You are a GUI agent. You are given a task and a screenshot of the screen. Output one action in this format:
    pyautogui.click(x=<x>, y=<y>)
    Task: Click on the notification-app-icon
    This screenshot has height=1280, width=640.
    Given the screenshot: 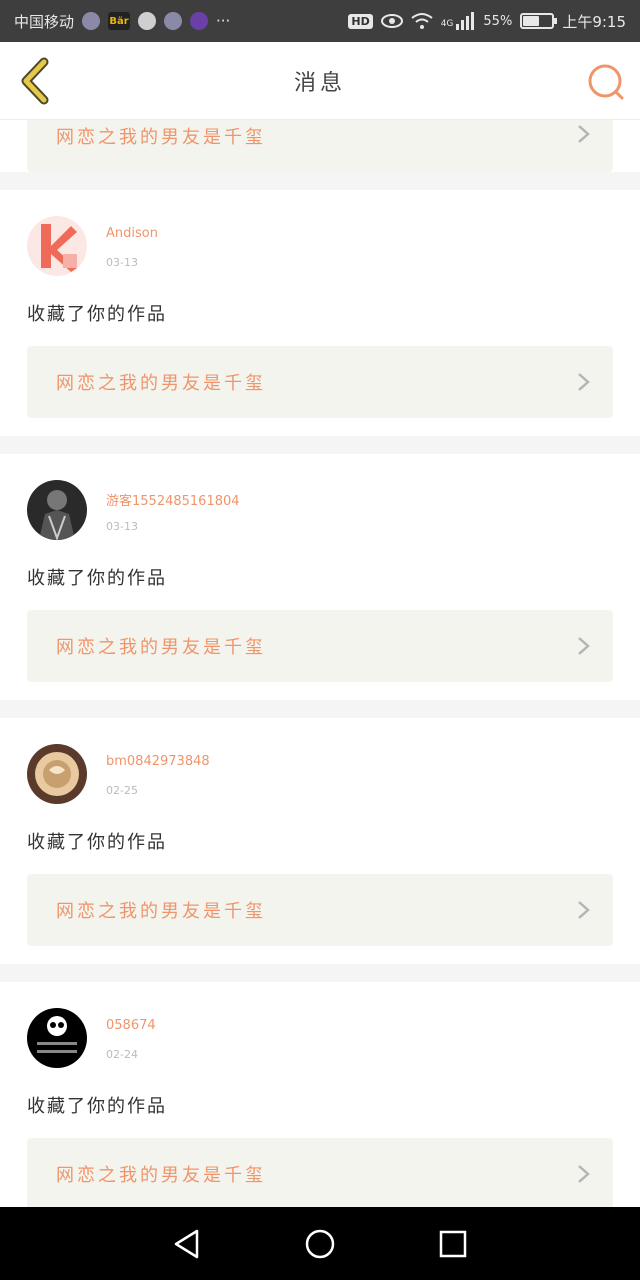 What is the action you would take?
    pyautogui.click(x=91, y=21)
    